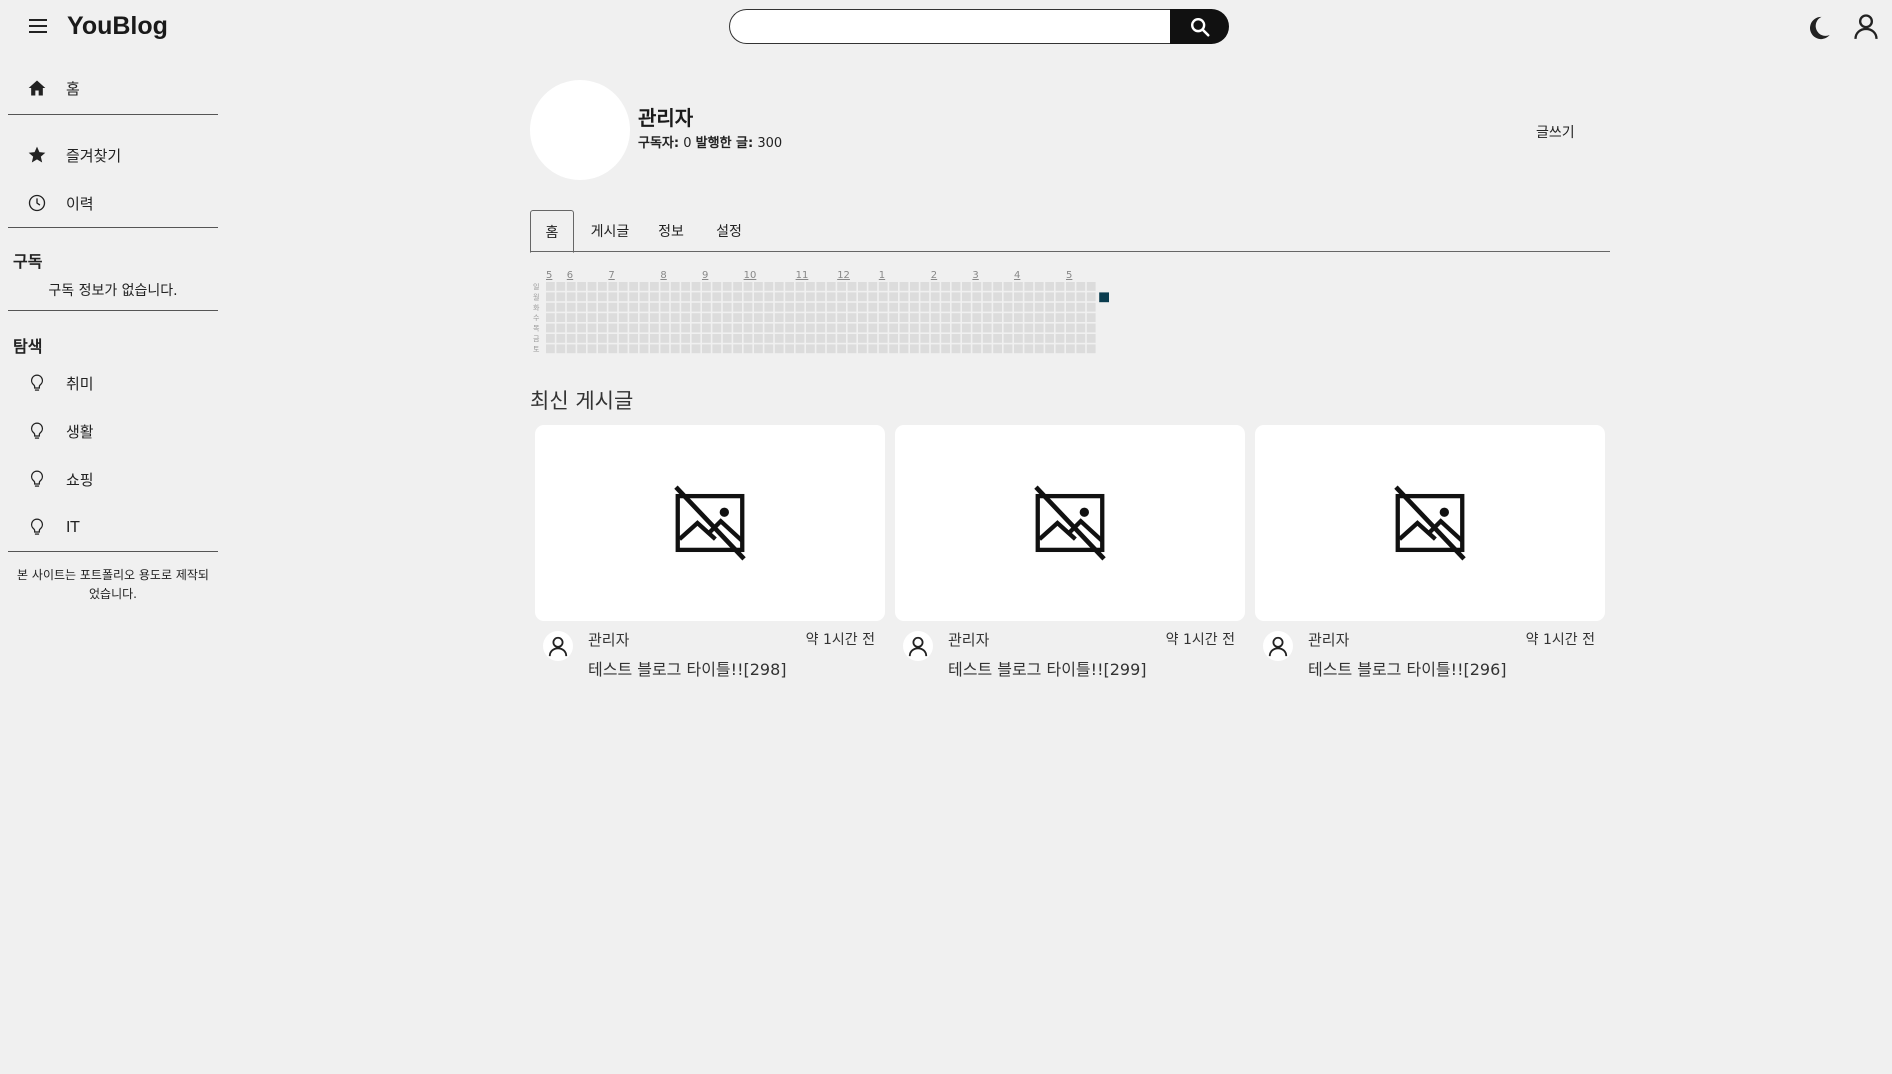  I want to click on search-input, so click(950, 26).